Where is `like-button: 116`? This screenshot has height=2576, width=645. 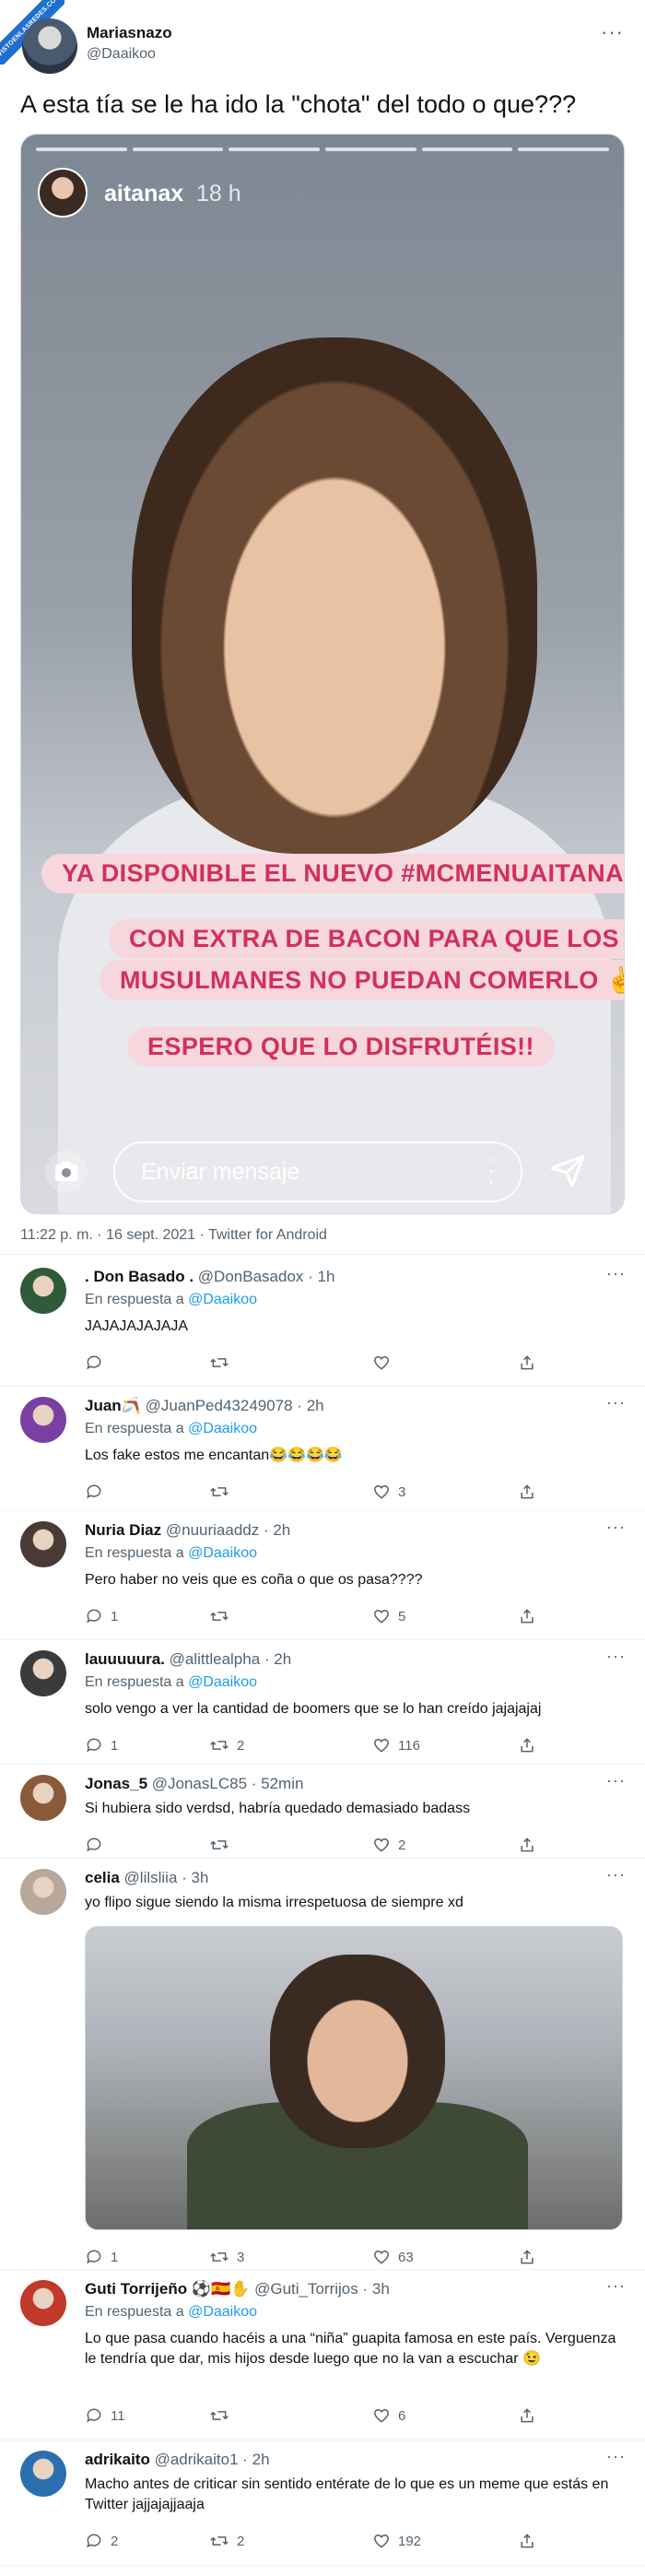
like-button: 116 is located at coordinates (396, 1745).